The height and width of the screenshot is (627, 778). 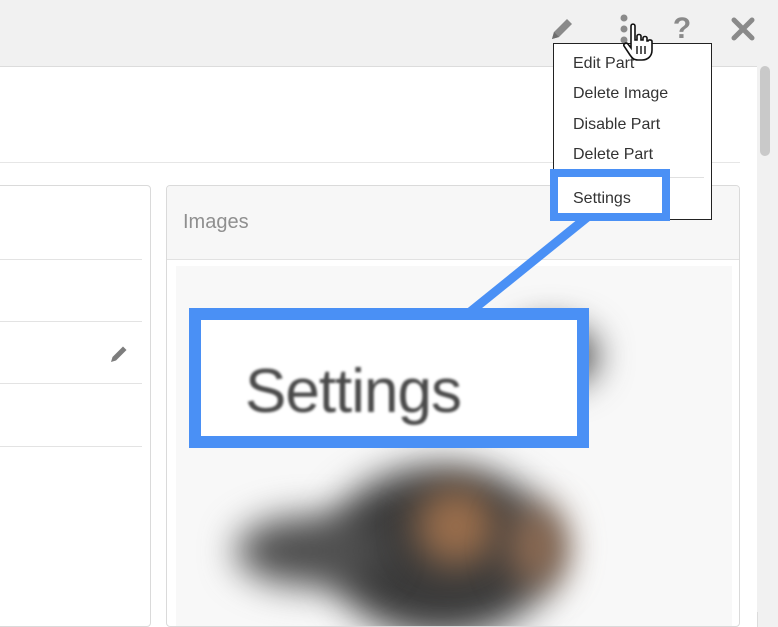 What do you see at coordinates (610, 195) in the screenshot?
I see `settings-highlight-box` at bounding box center [610, 195].